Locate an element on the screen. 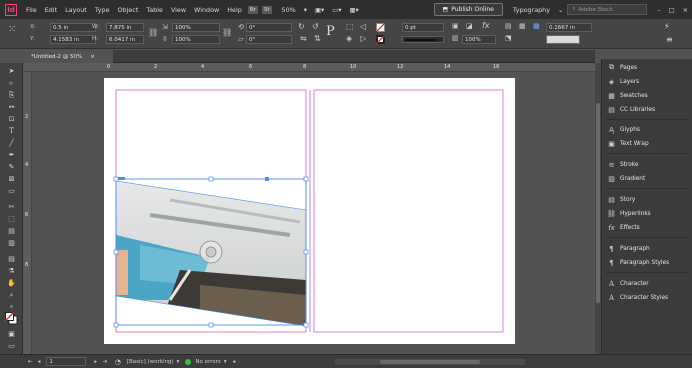  effects-icon: fx is located at coordinates (611, 227).